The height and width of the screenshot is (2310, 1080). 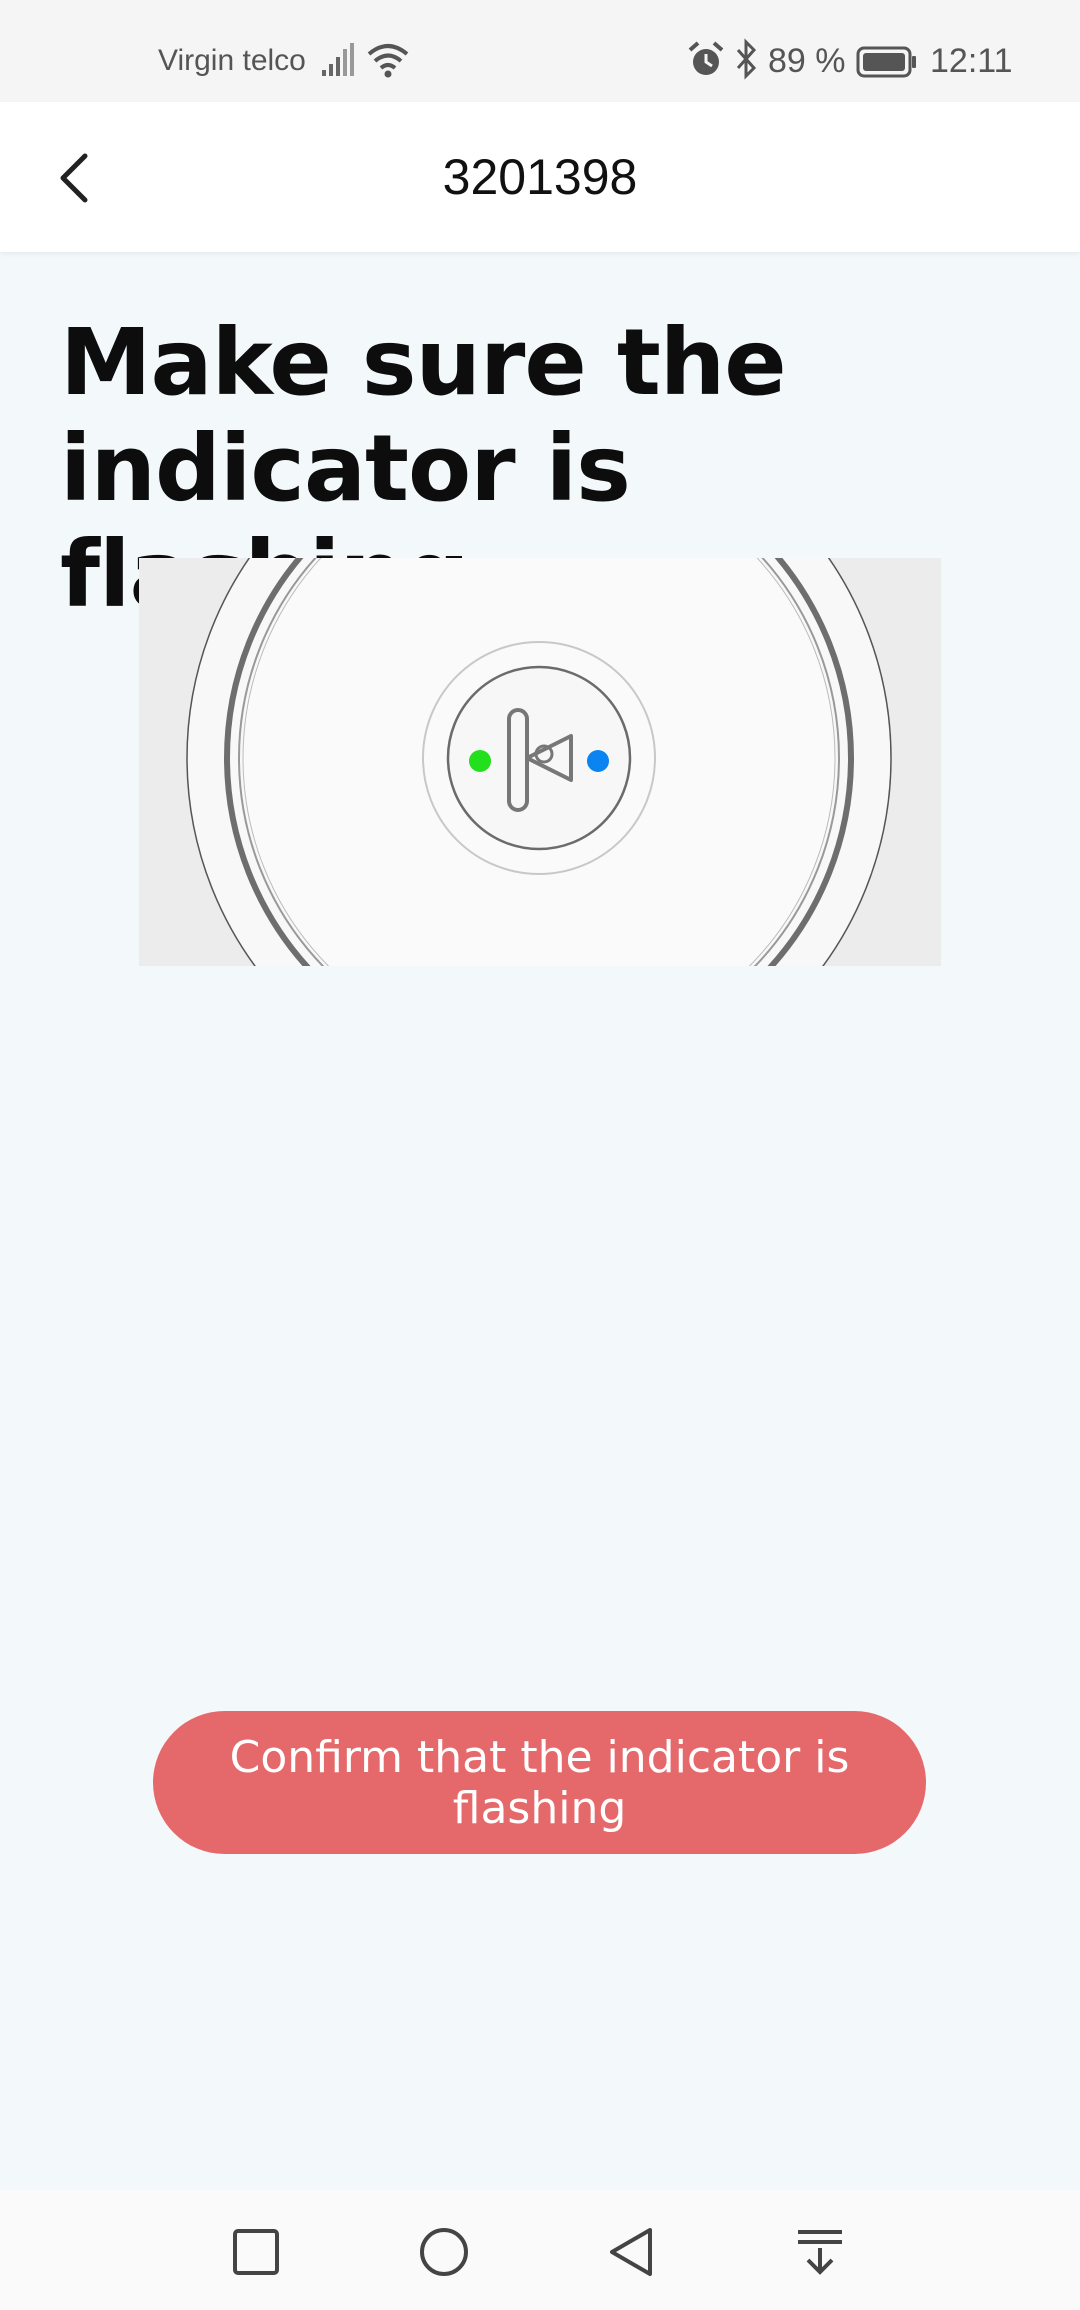 What do you see at coordinates (598, 761) in the screenshot?
I see `blue-indicator-led` at bounding box center [598, 761].